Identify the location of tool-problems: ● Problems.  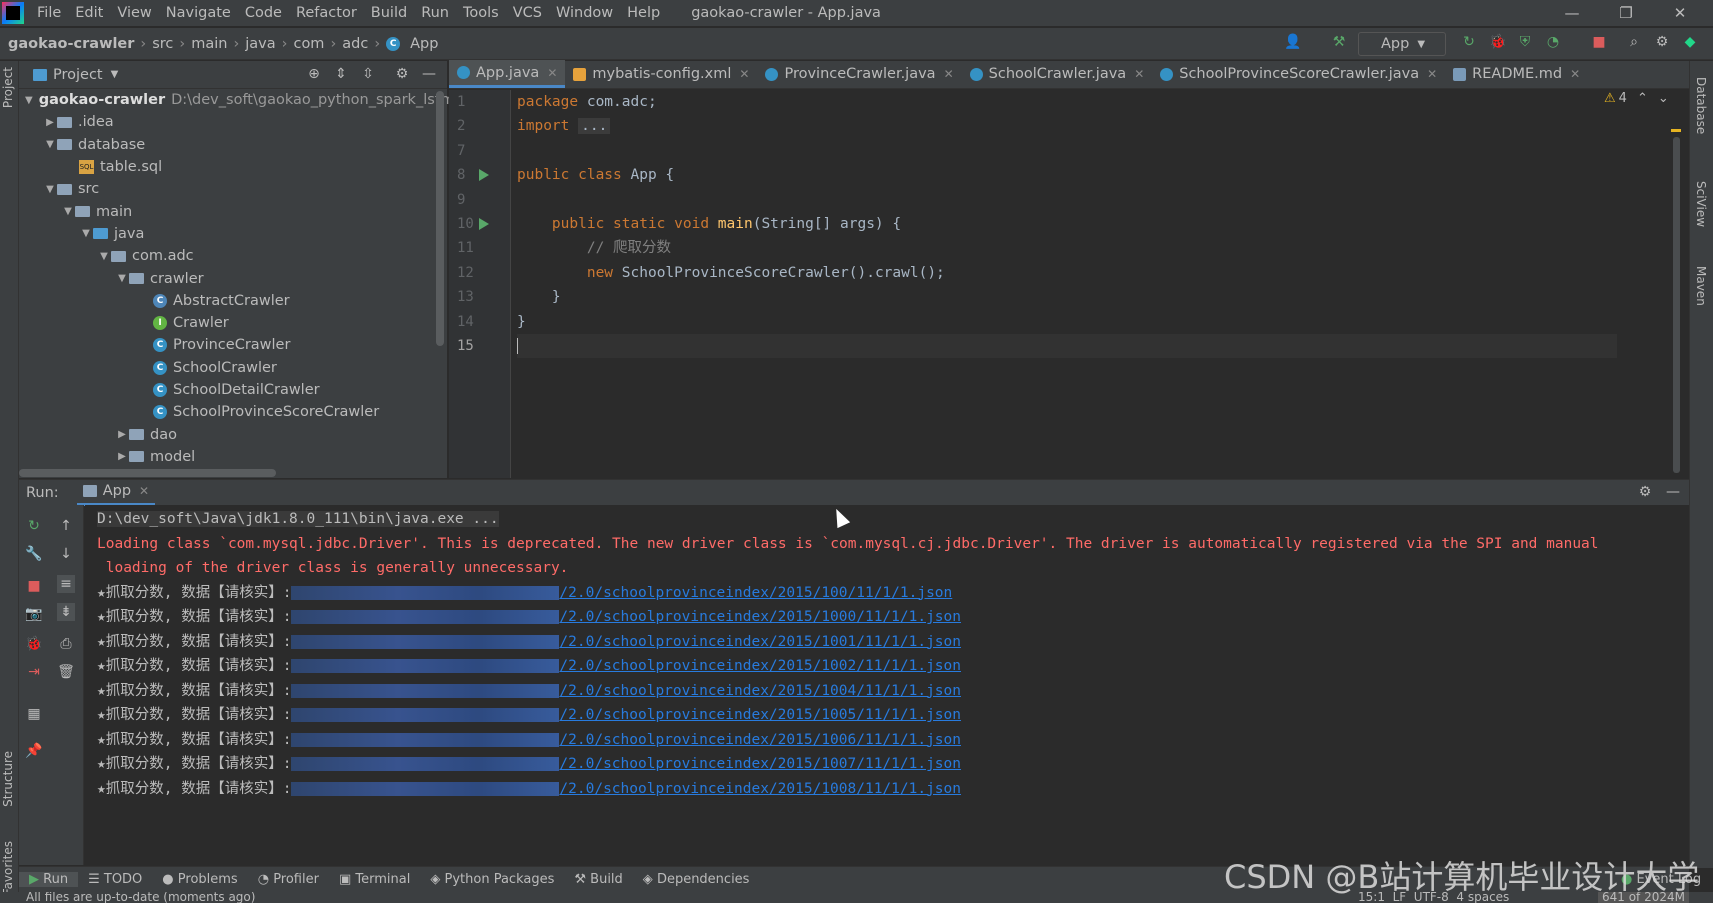
(199, 879).